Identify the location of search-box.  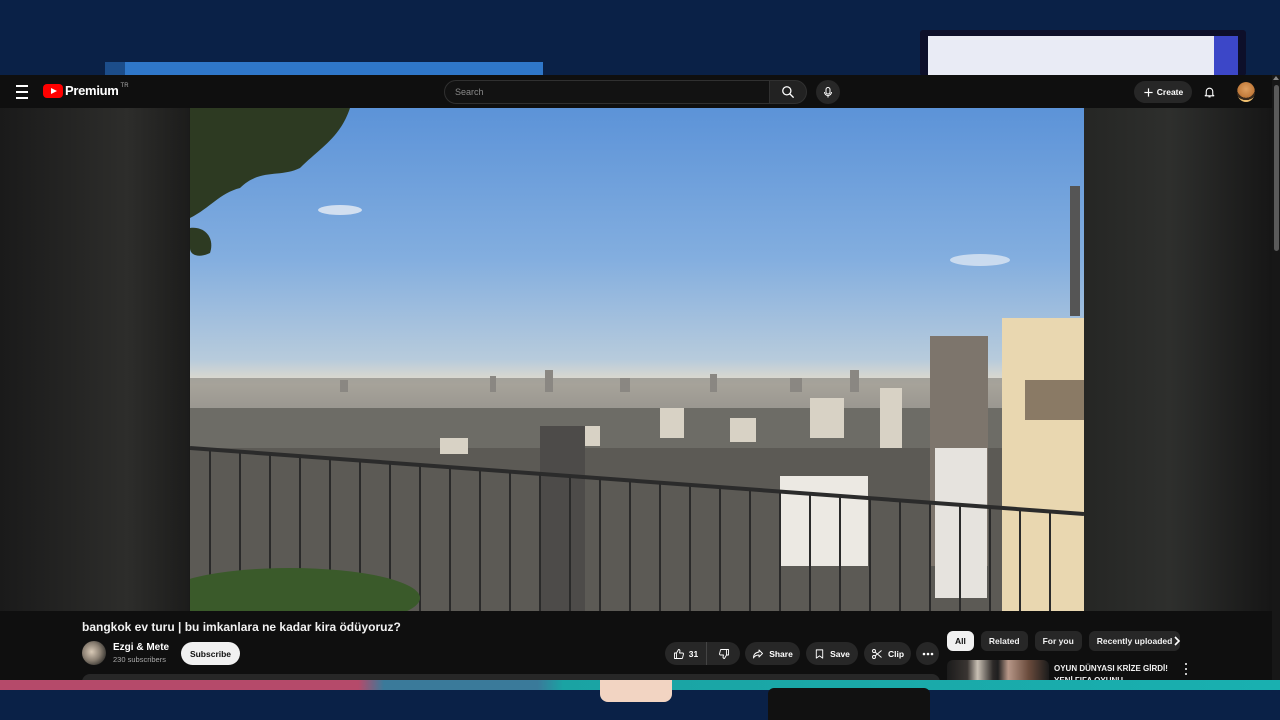
(607, 92).